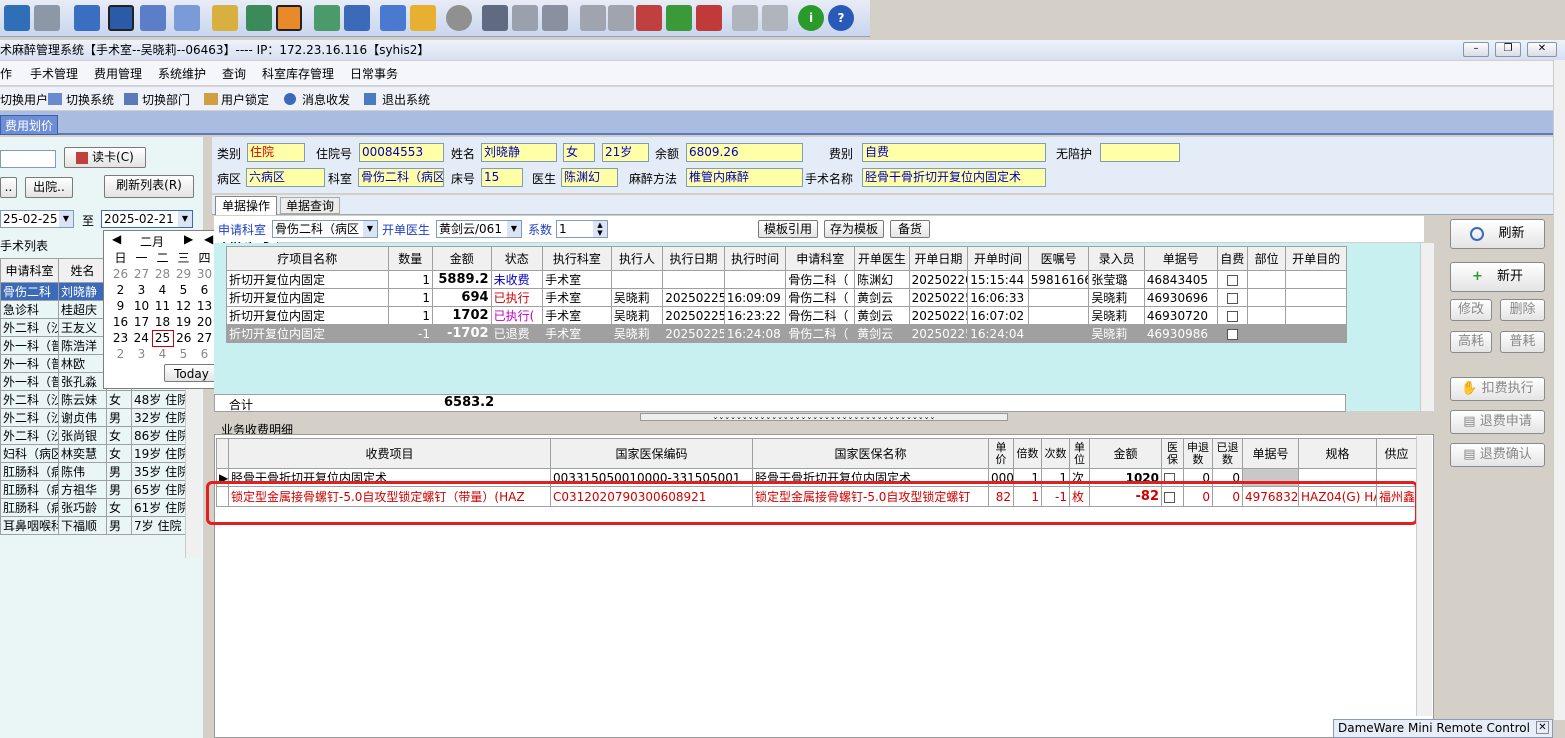 The height and width of the screenshot is (738, 1565). What do you see at coordinates (162, 306) in the screenshot?
I see `calendar-day: 11` at bounding box center [162, 306].